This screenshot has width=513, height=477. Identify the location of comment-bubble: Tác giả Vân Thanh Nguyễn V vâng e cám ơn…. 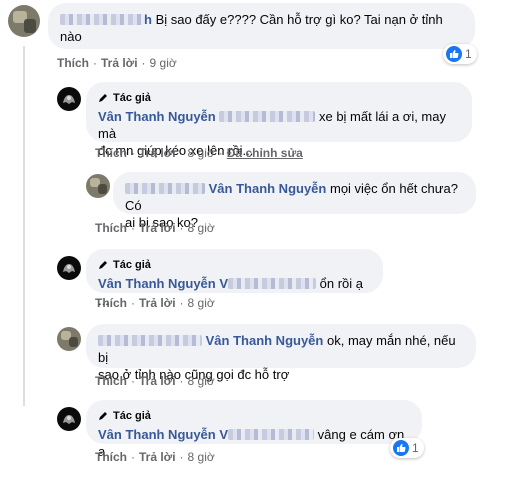
(254, 429).